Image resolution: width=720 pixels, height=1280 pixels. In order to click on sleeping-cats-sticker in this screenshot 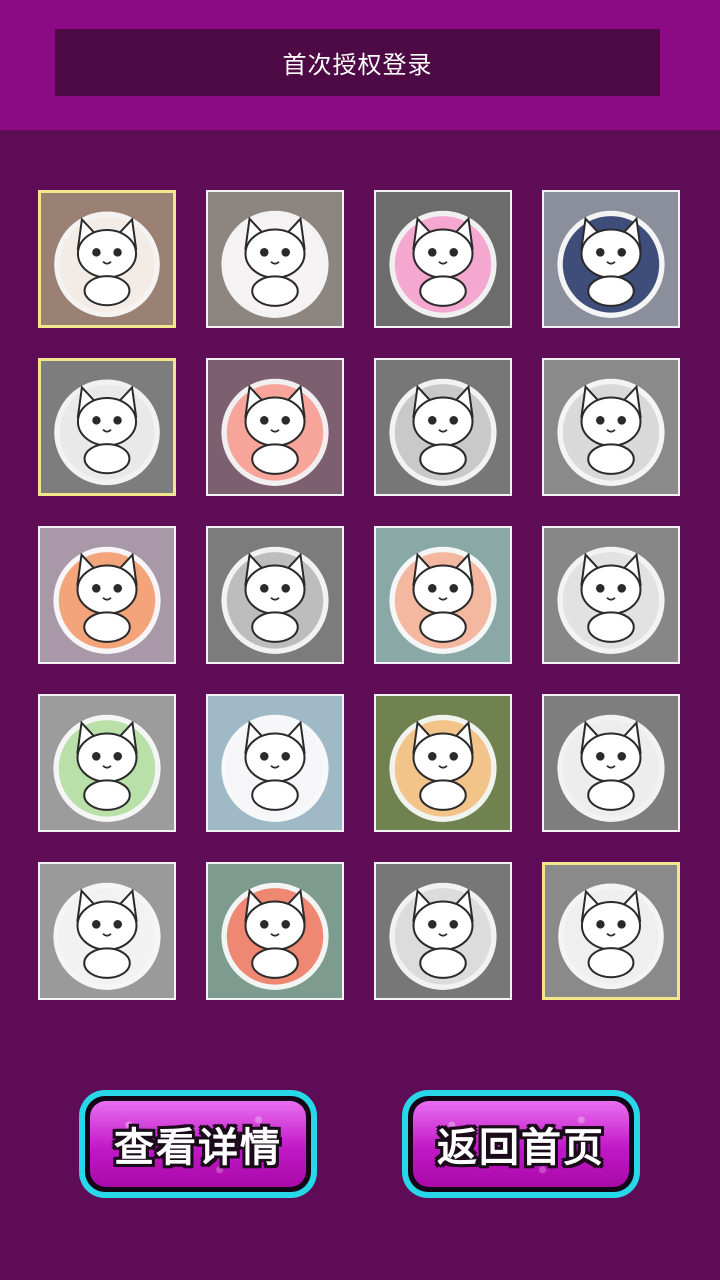, I will do `click(443, 432)`.